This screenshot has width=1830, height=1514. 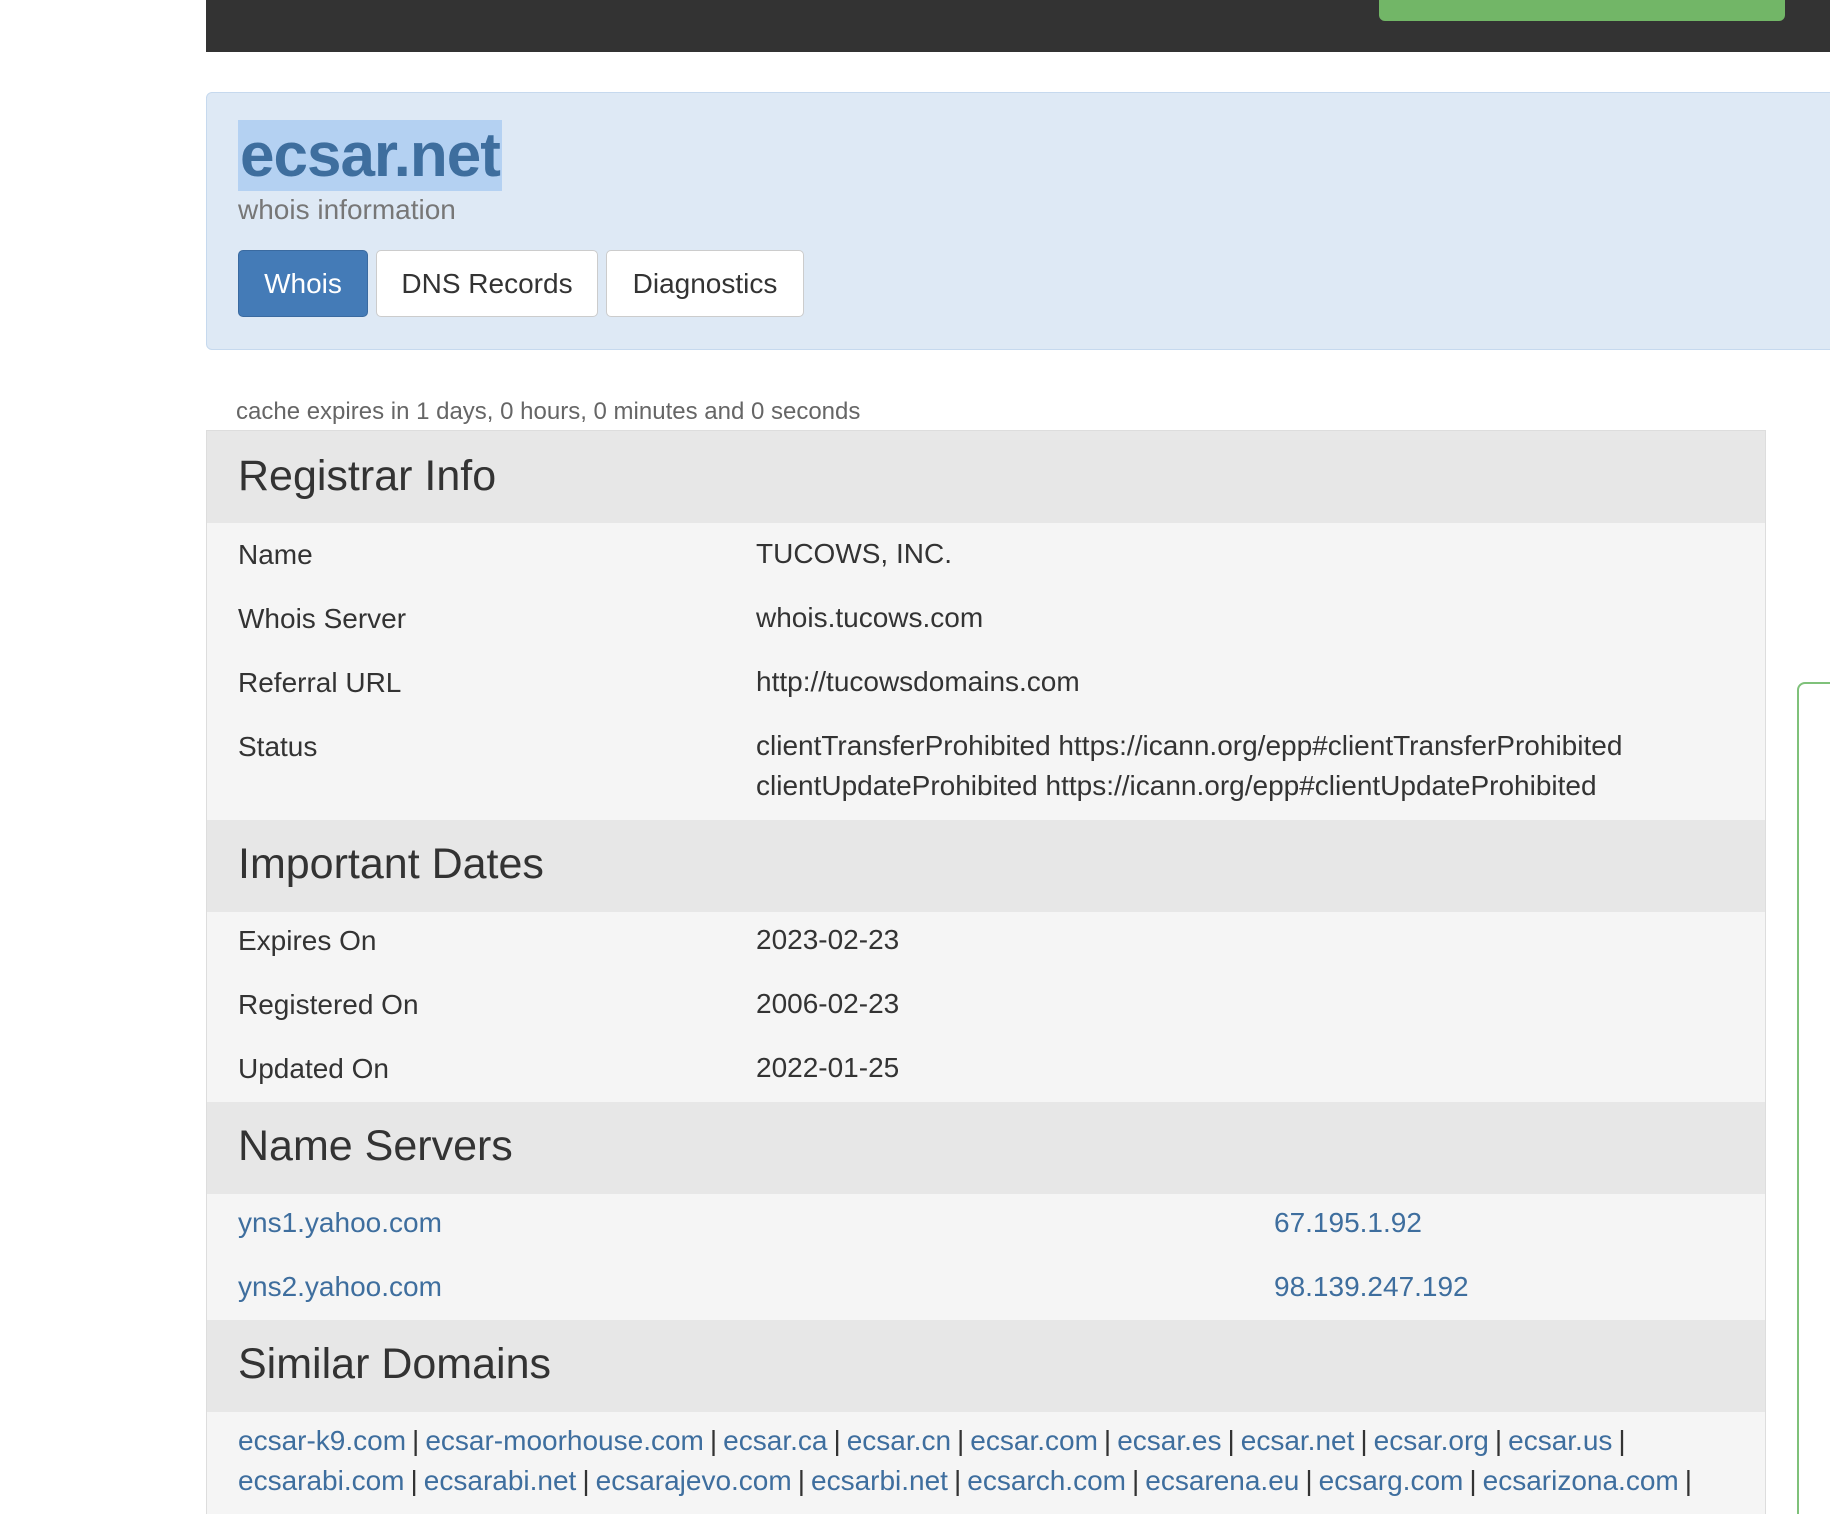 What do you see at coordinates (918, 681) in the screenshot?
I see `referral-url-value: http://tucowsdomains.com` at bounding box center [918, 681].